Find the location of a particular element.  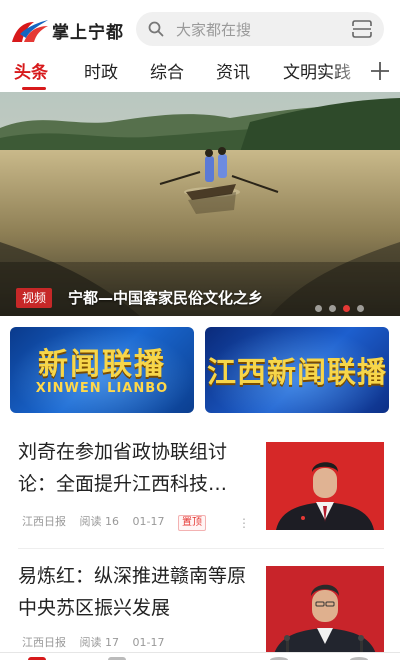

tab-news: 资讯 is located at coordinates (233, 70).